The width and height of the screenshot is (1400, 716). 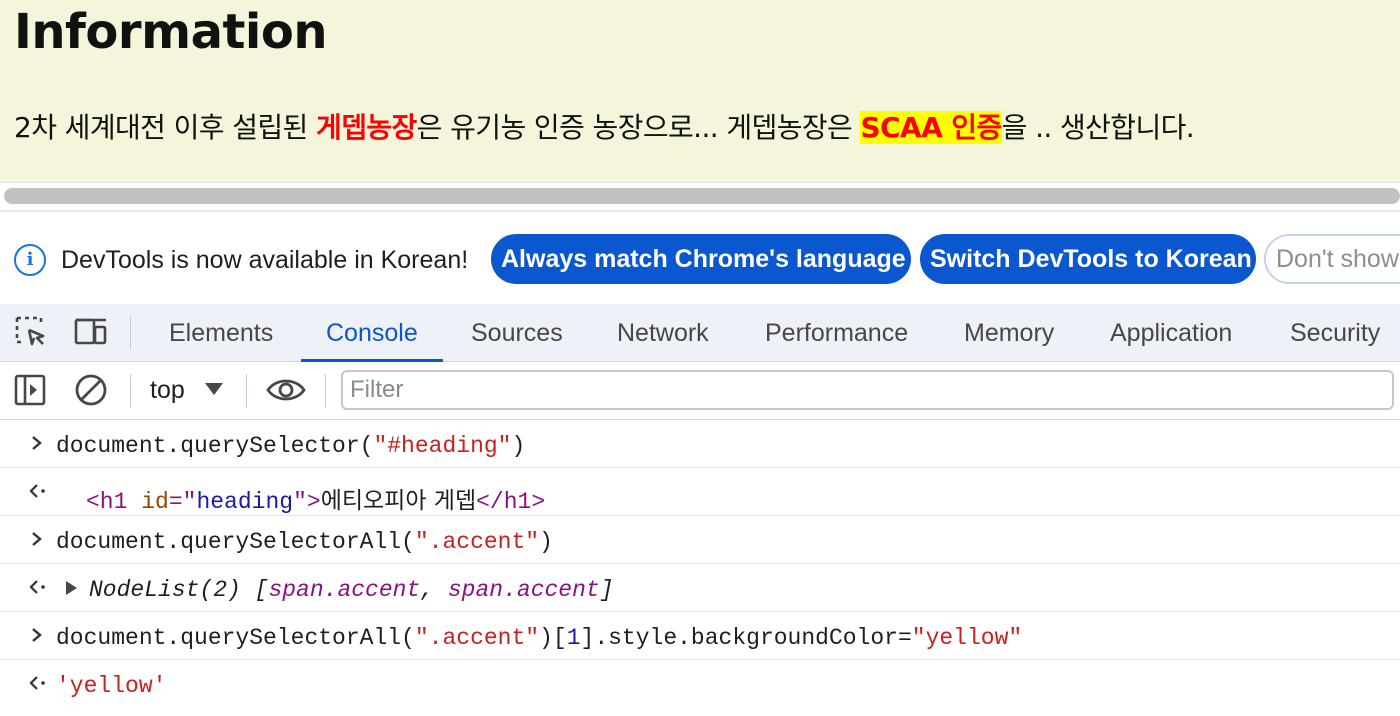 What do you see at coordinates (700, 588) in the screenshot?
I see `console-output-row: NodeList(2) [span.accent, span.accent]` at bounding box center [700, 588].